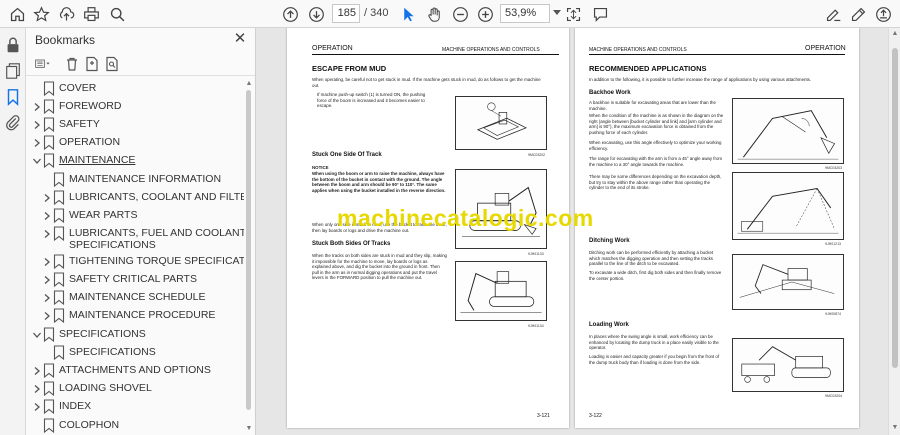 This screenshot has width=900, height=435. Describe the element at coordinates (135, 280) in the screenshot. I see `bookmark-safety-critical-parts: SAFETY CRITICAL PARTS` at that location.